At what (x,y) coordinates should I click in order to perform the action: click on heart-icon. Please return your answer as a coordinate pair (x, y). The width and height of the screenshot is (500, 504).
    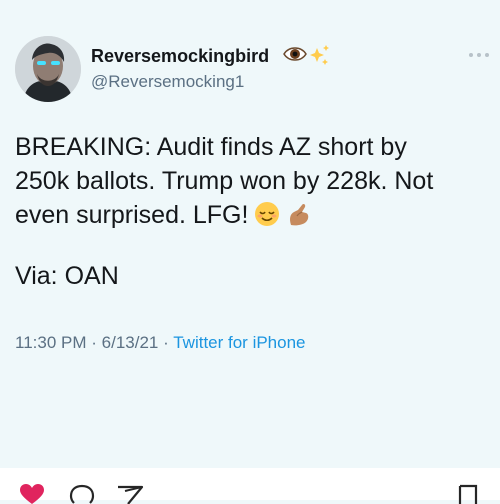
    Looking at the image, I should click on (32, 494).